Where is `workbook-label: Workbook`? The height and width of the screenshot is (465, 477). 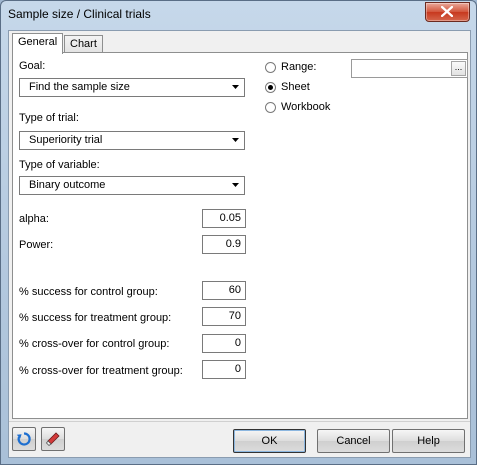
workbook-label: Workbook is located at coordinates (306, 107).